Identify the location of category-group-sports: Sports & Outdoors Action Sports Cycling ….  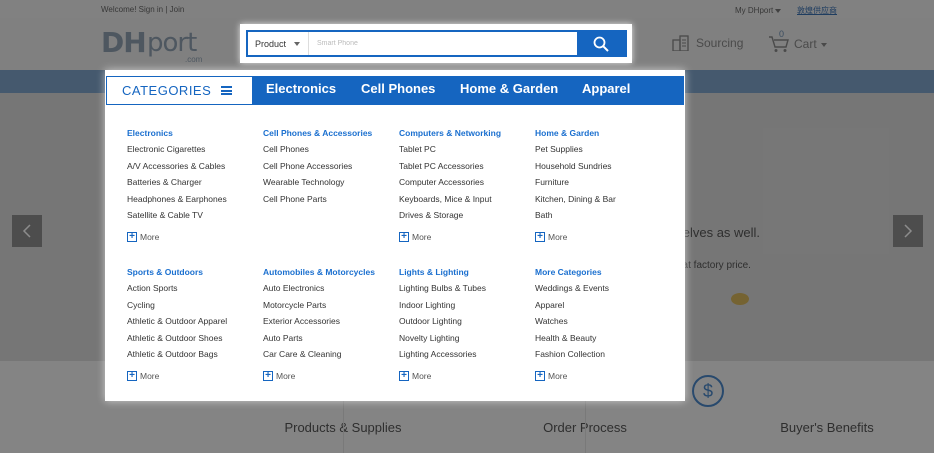
(195, 315).